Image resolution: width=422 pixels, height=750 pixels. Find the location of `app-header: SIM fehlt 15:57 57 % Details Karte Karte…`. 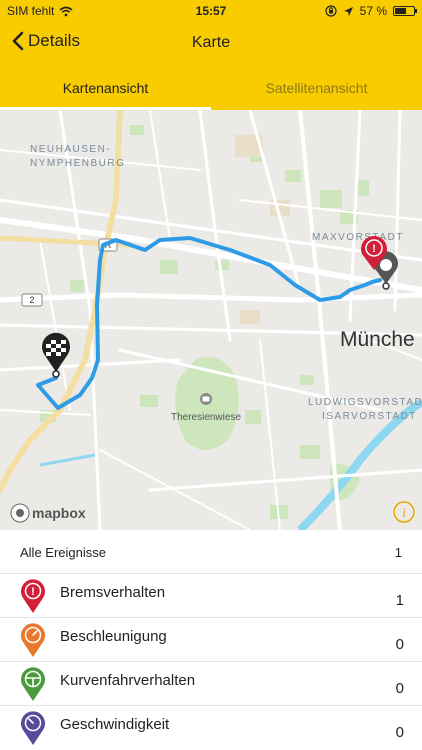

app-header: SIM fehlt 15:57 57 % Details Karte Karte… is located at coordinates (211, 55).